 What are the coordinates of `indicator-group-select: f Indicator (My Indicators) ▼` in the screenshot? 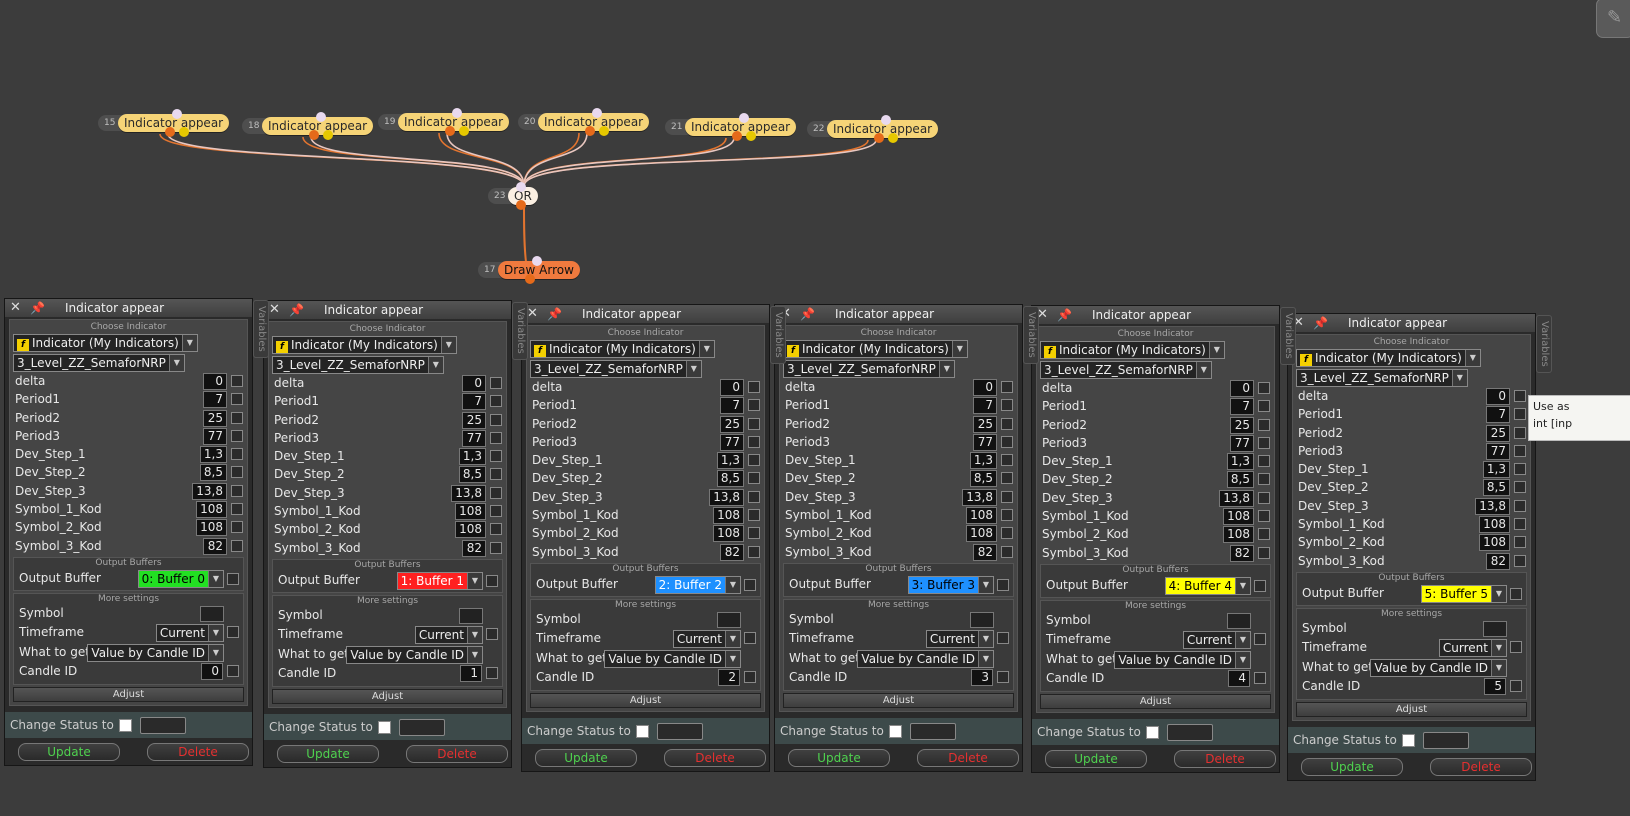 It's located at (622, 349).